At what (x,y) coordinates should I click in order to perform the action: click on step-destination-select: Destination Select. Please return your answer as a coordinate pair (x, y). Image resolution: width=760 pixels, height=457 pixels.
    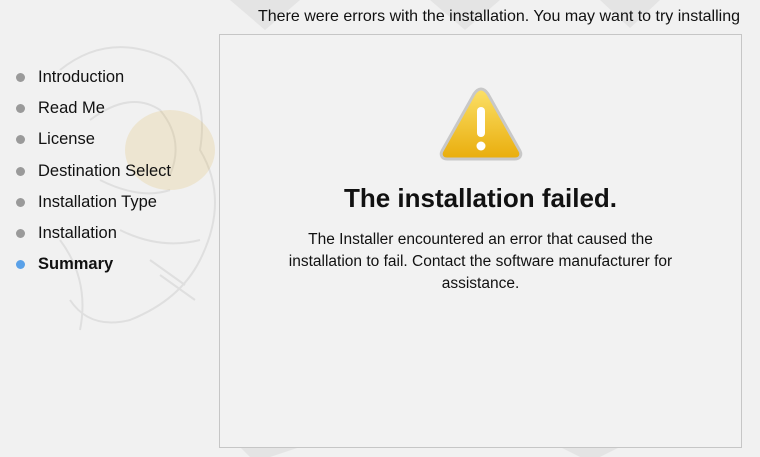
    Looking at the image, I should click on (114, 171).